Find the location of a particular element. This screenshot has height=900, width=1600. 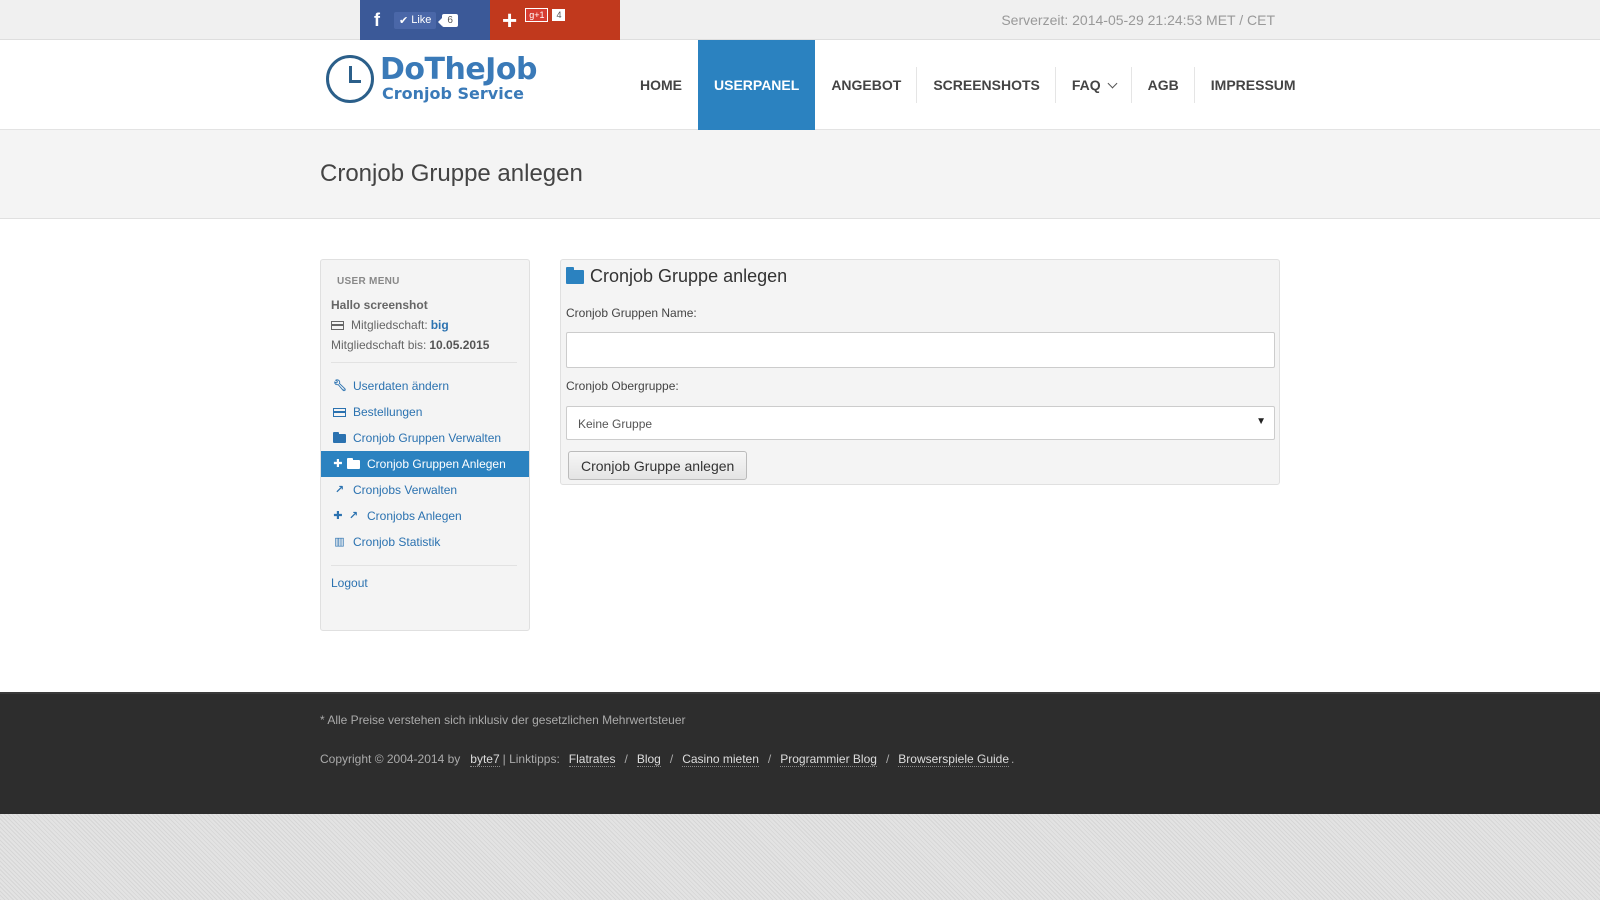

page-title-band: Cronjob Gruppe anlegen is located at coordinates (800, 174).